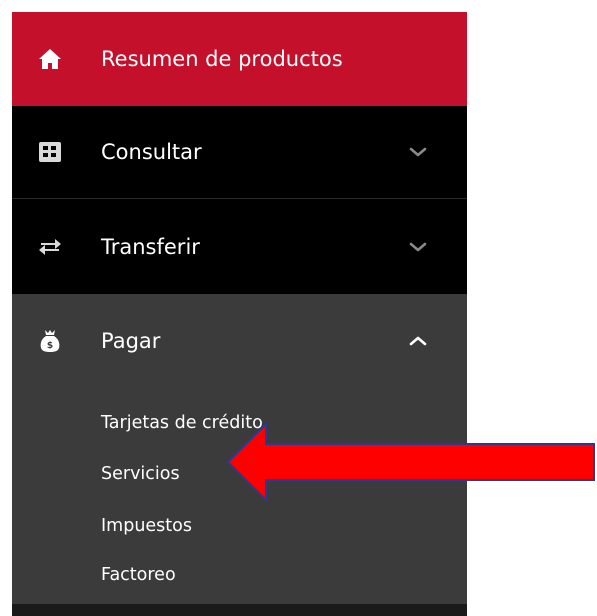 This screenshot has height=616, width=597. I want to click on transfer-arrows-icon, so click(50, 247).